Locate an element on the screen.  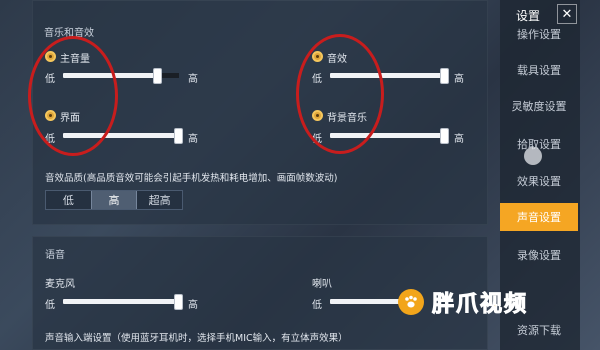
watermark: 胖爪视频 is located at coordinates (484, 302).